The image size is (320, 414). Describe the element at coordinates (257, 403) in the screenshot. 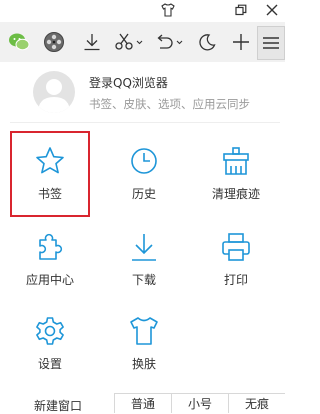

I see `mode-incognito: 无痕` at that location.